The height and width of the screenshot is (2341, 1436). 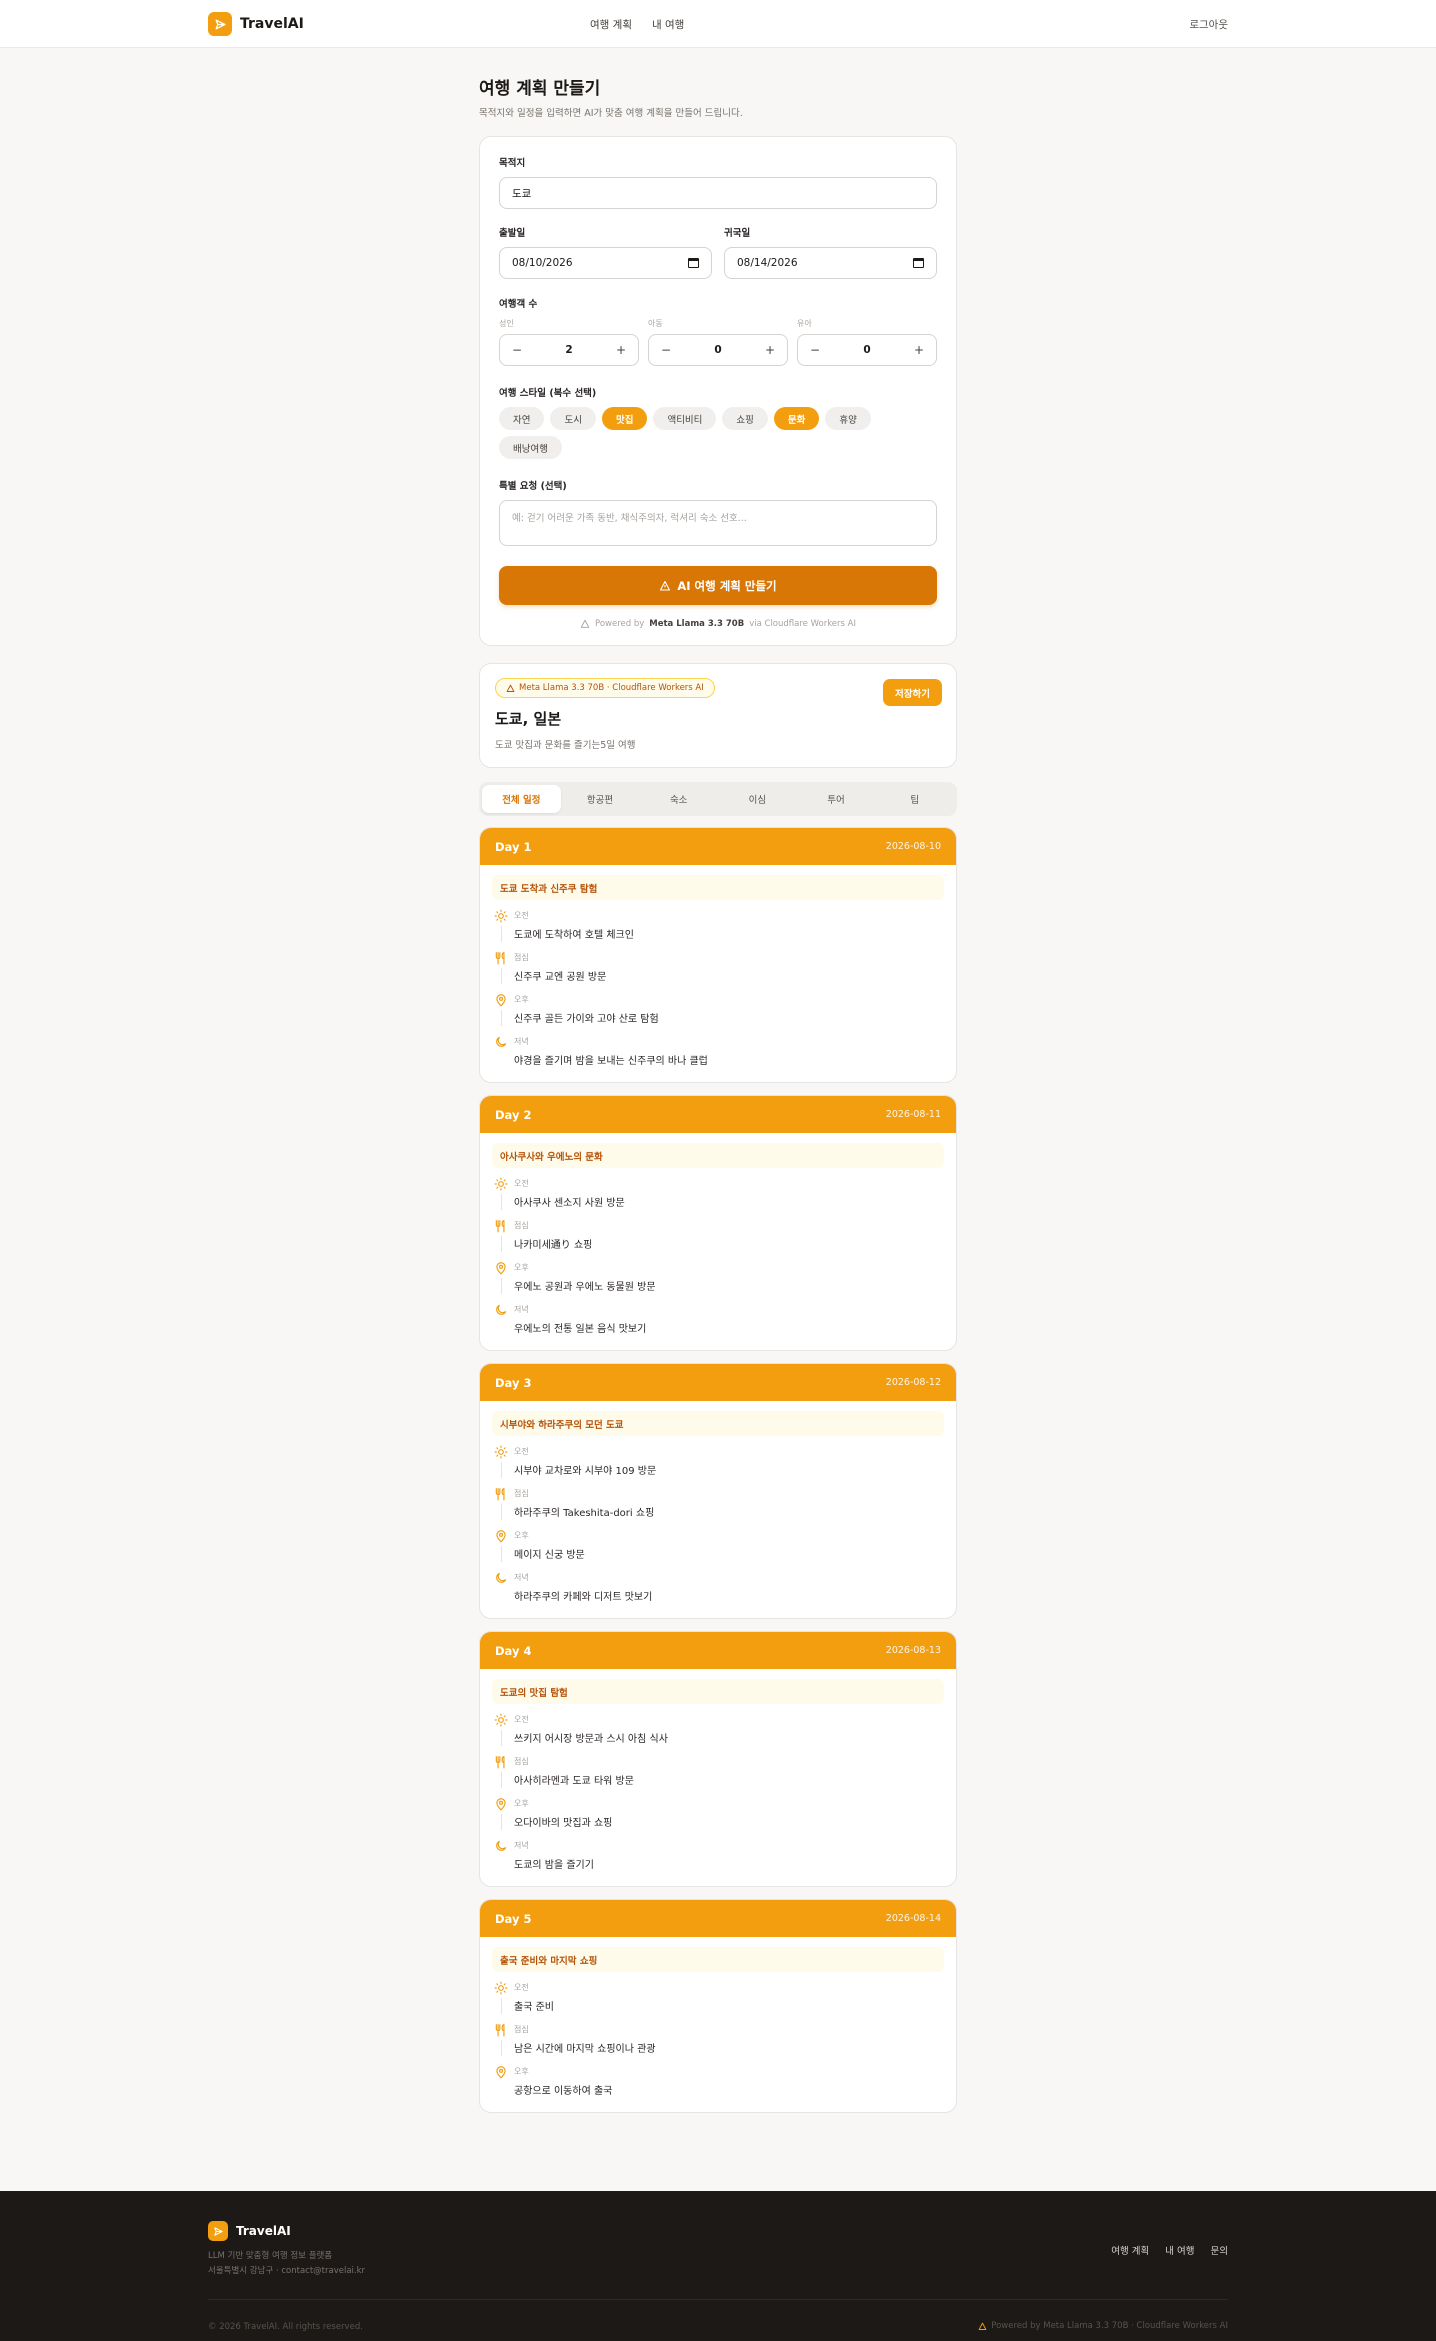 I want to click on paper-plane-icon, so click(x=220, y=24).